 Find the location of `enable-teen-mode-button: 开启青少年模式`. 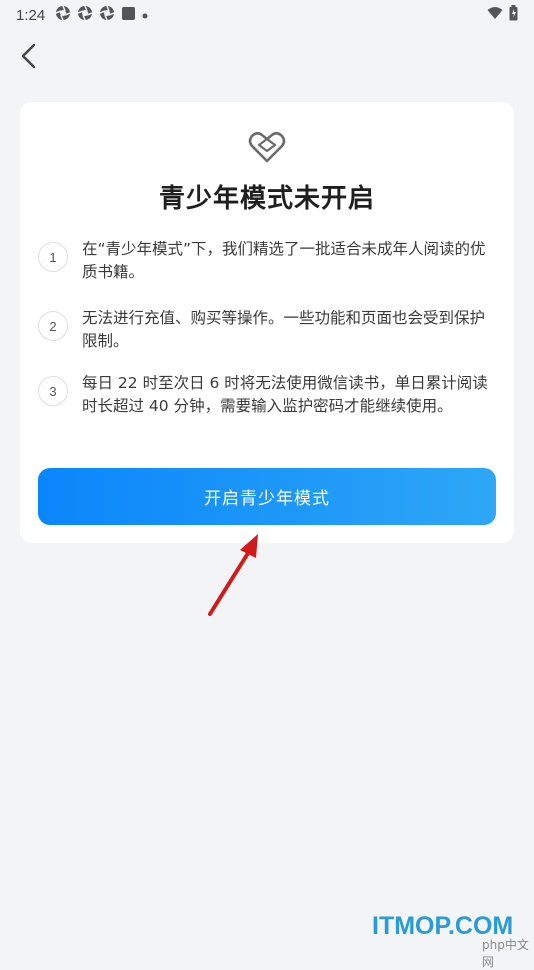

enable-teen-mode-button: 开启青少年模式 is located at coordinates (267, 496).